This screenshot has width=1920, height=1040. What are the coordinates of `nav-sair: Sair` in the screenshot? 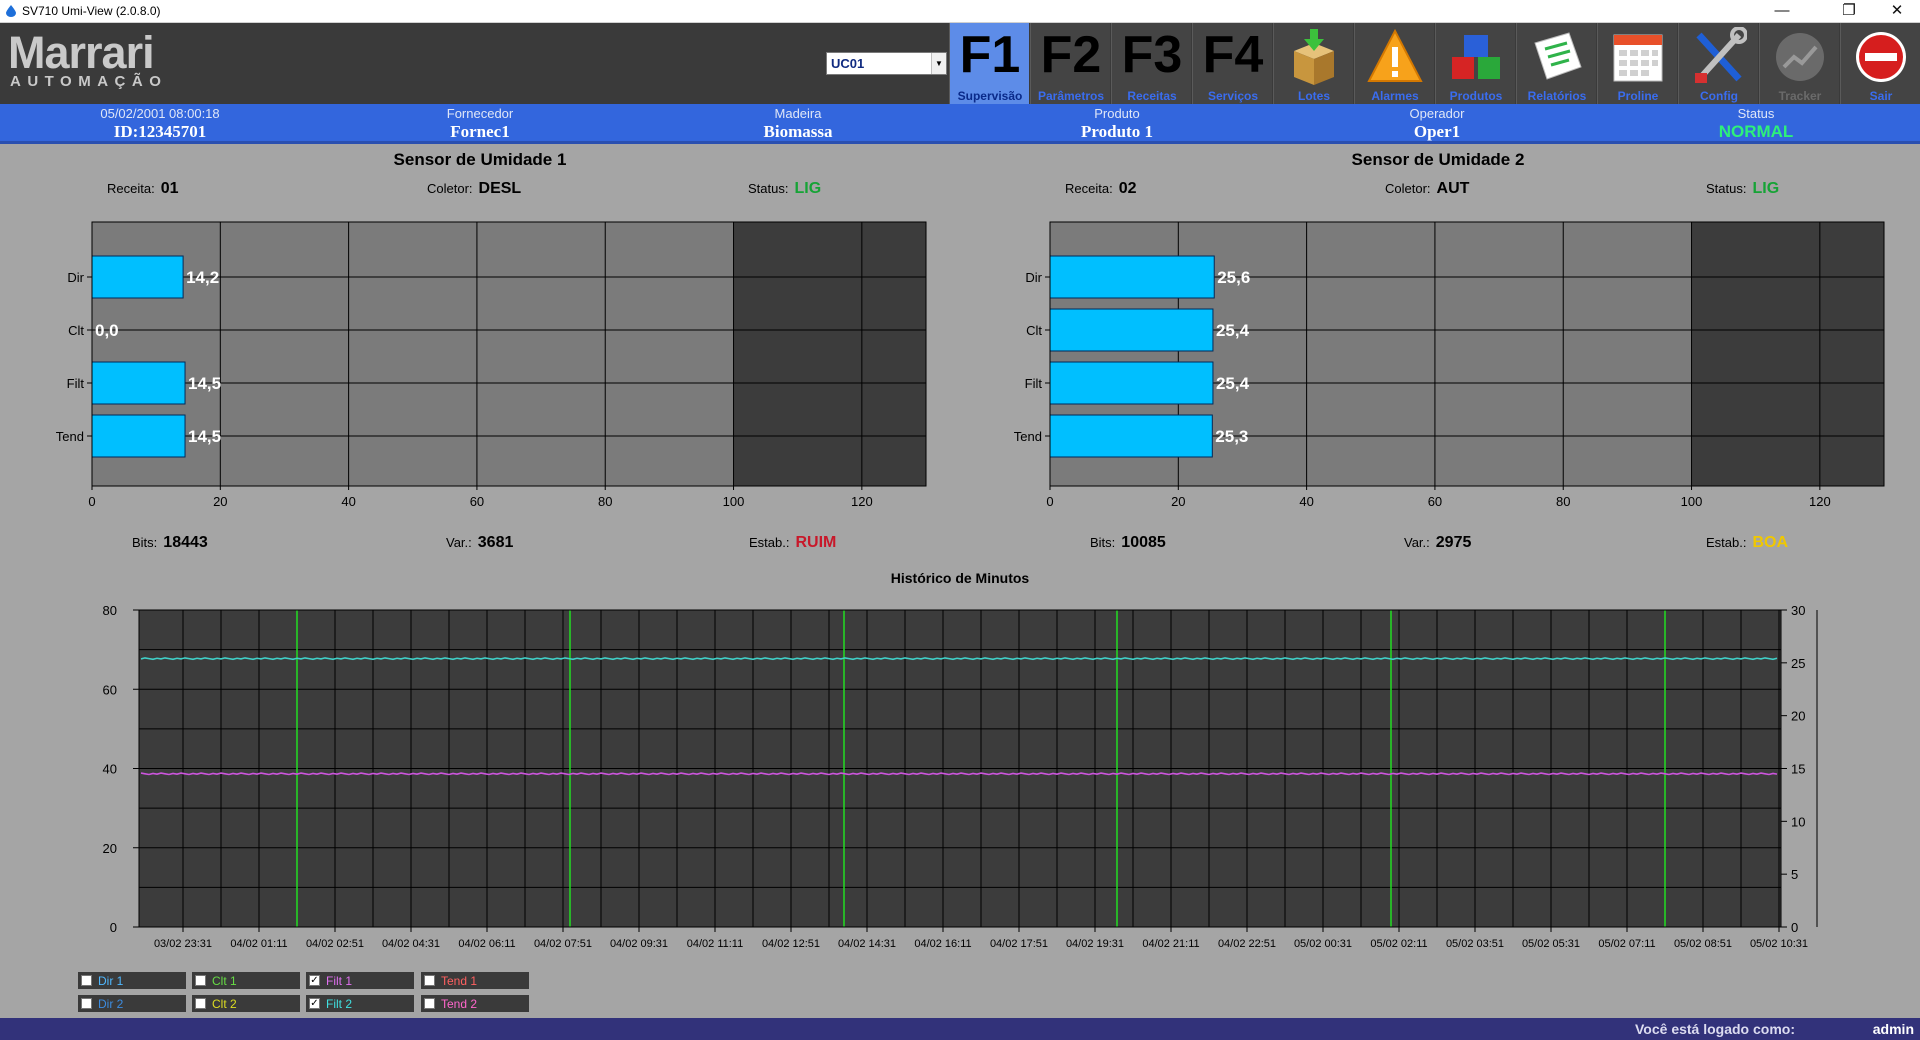 It's located at (1880, 63).